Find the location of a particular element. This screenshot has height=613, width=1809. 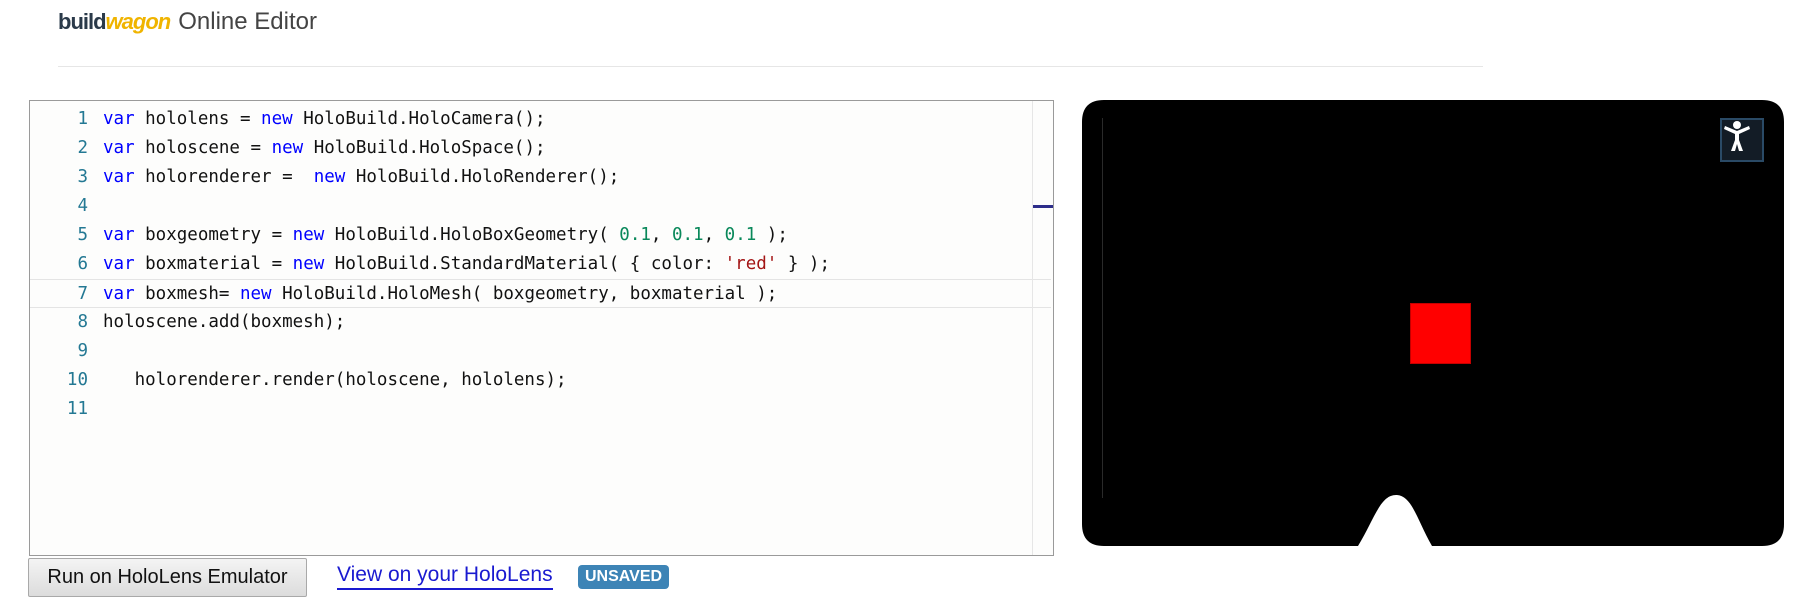

code-text: boxgeometry = is located at coordinates (213, 235).